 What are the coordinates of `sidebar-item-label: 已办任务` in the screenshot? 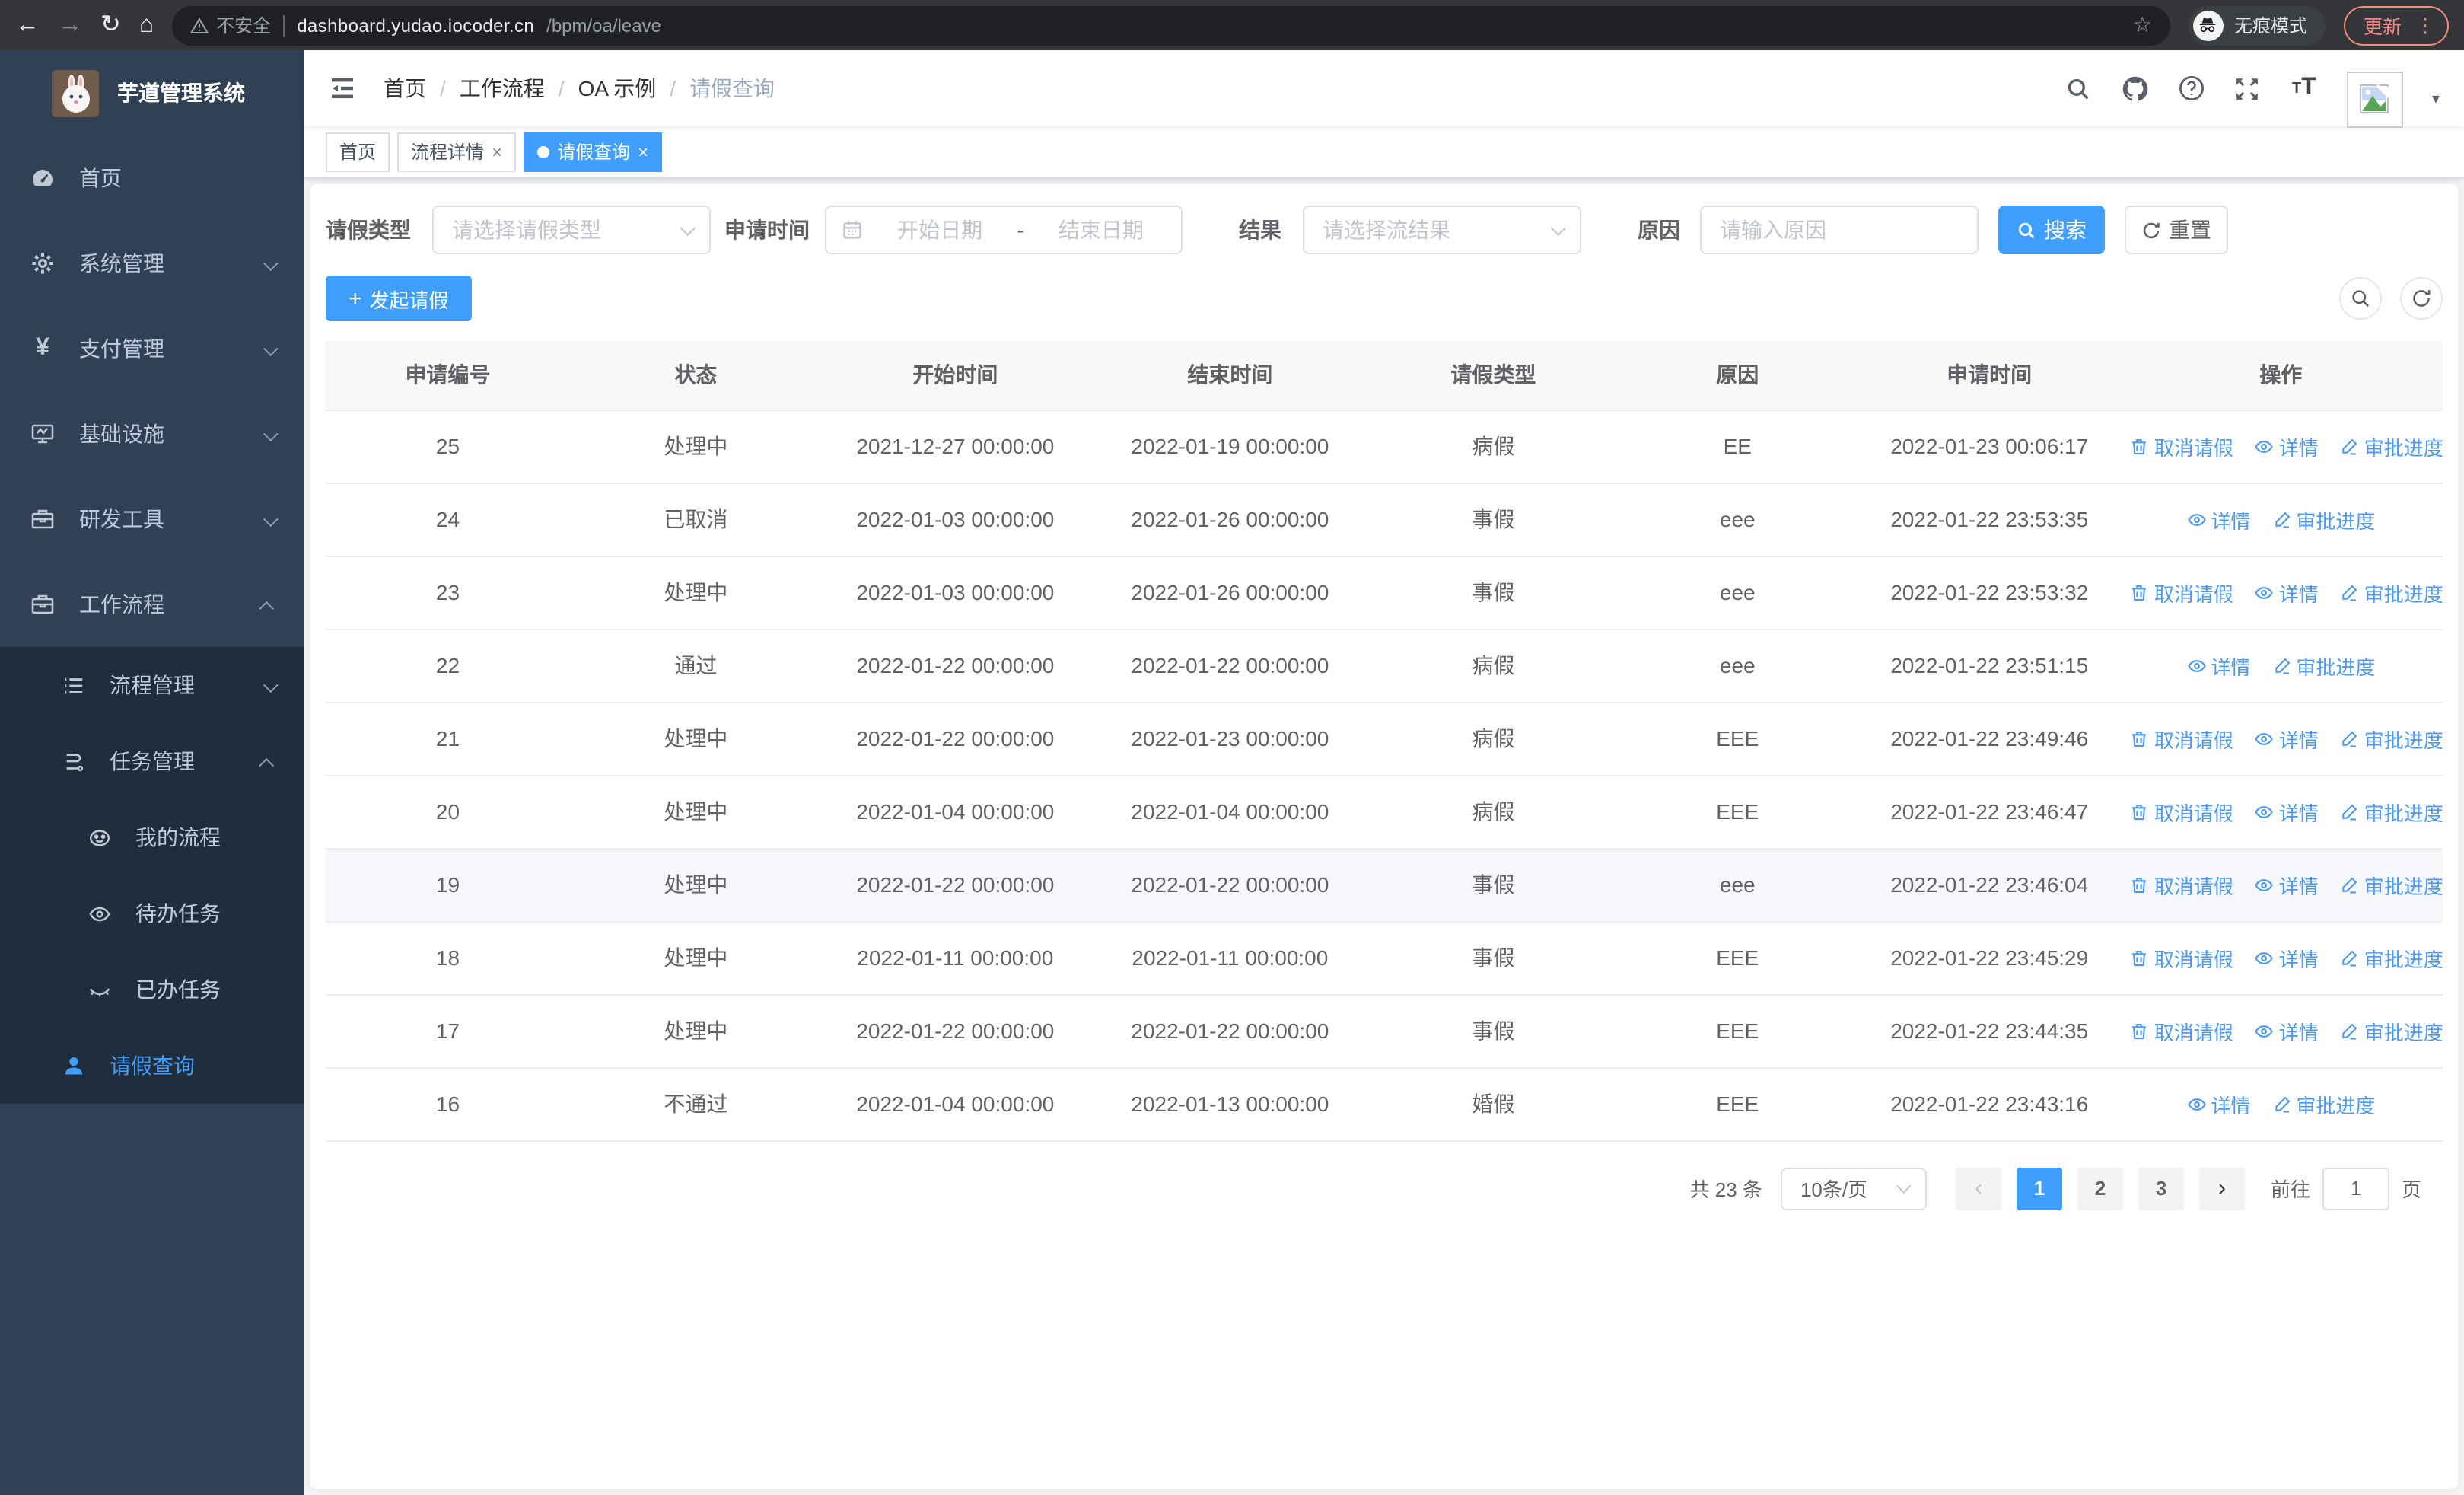 It's located at (178, 989).